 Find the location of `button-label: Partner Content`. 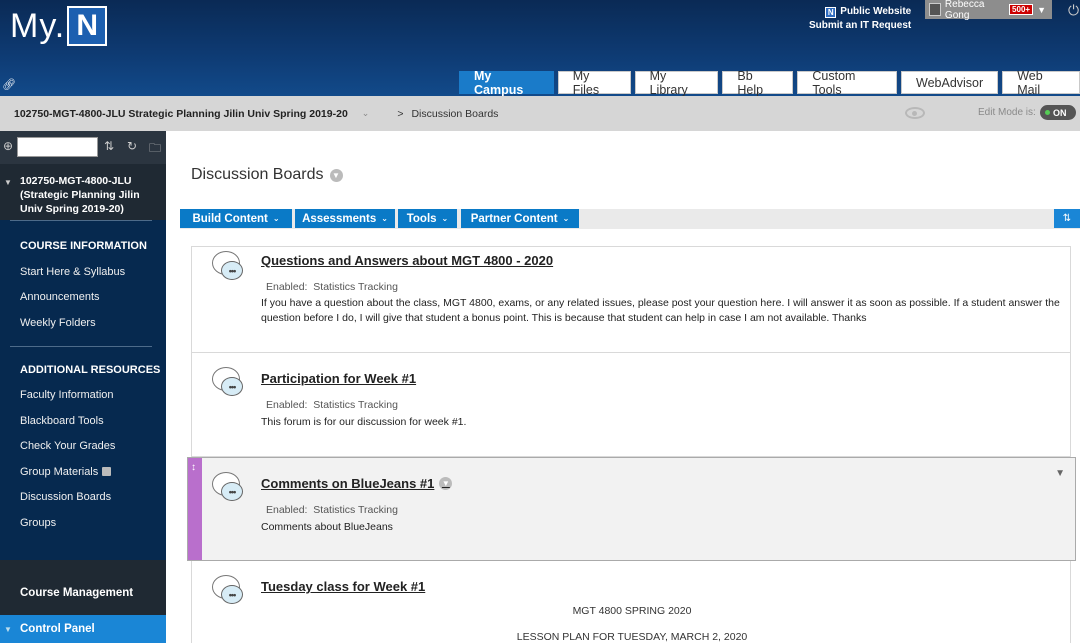

button-label: Partner Content is located at coordinates (514, 218).